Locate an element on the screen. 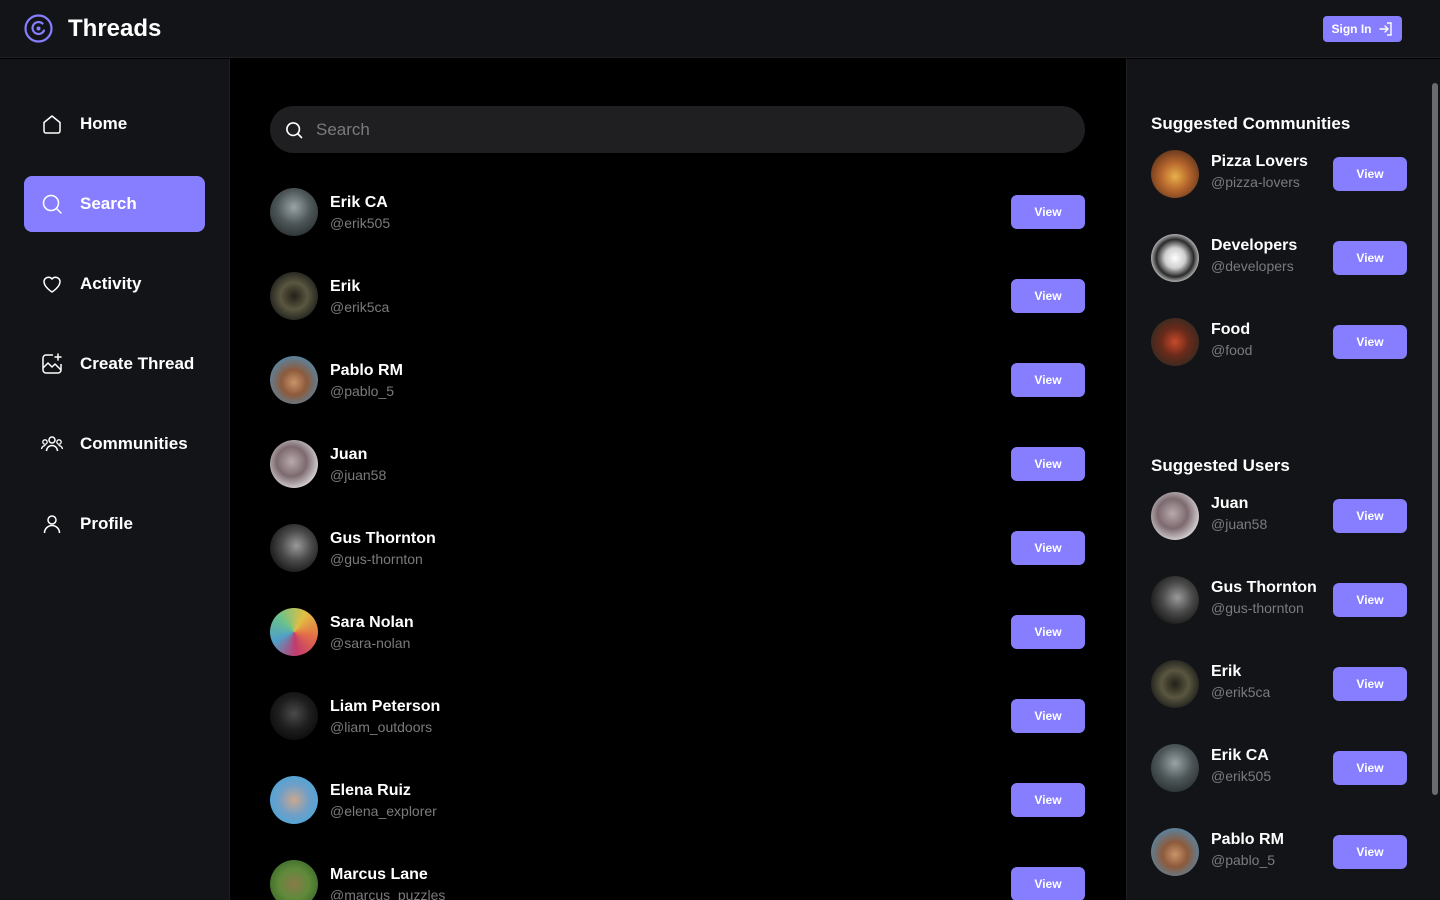 The image size is (1440, 900). user-name: Marcus Lane is located at coordinates (379, 874).